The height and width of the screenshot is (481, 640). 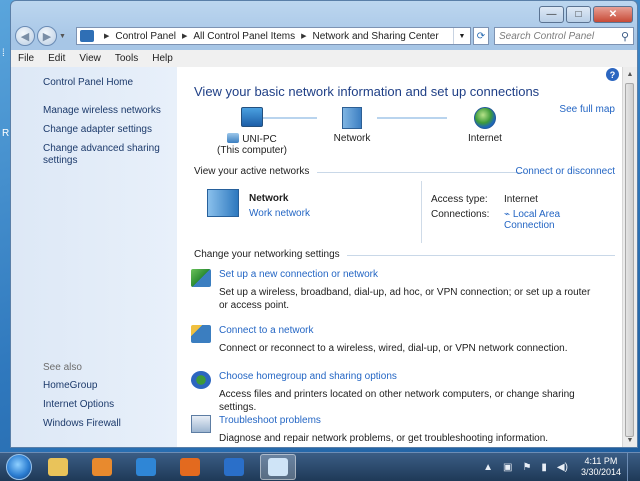 I want to click on media-player-icon, so click(x=102, y=467).